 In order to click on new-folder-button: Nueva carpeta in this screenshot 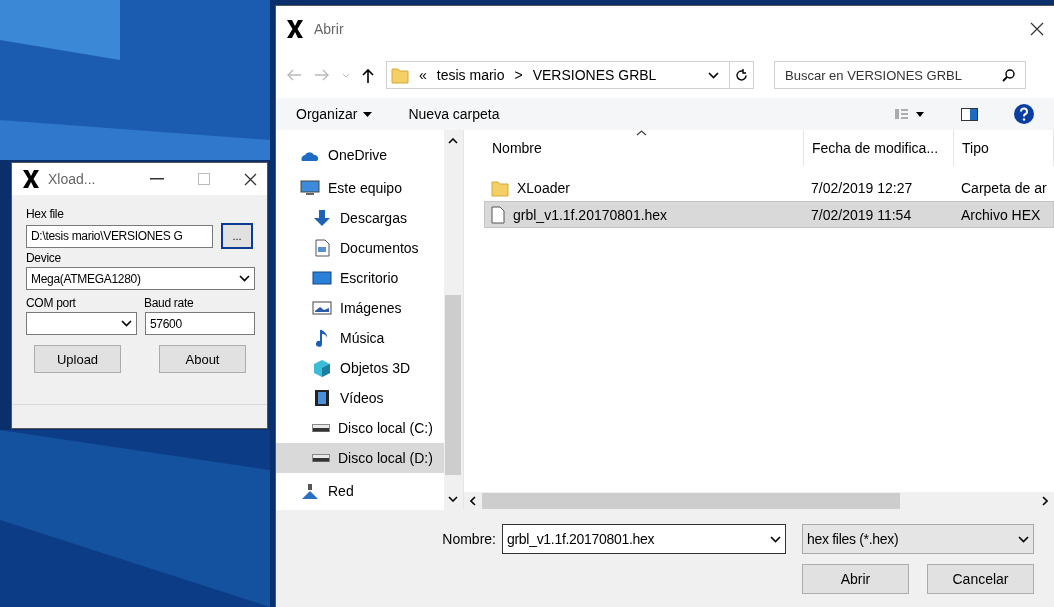, I will do `click(454, 114)`.